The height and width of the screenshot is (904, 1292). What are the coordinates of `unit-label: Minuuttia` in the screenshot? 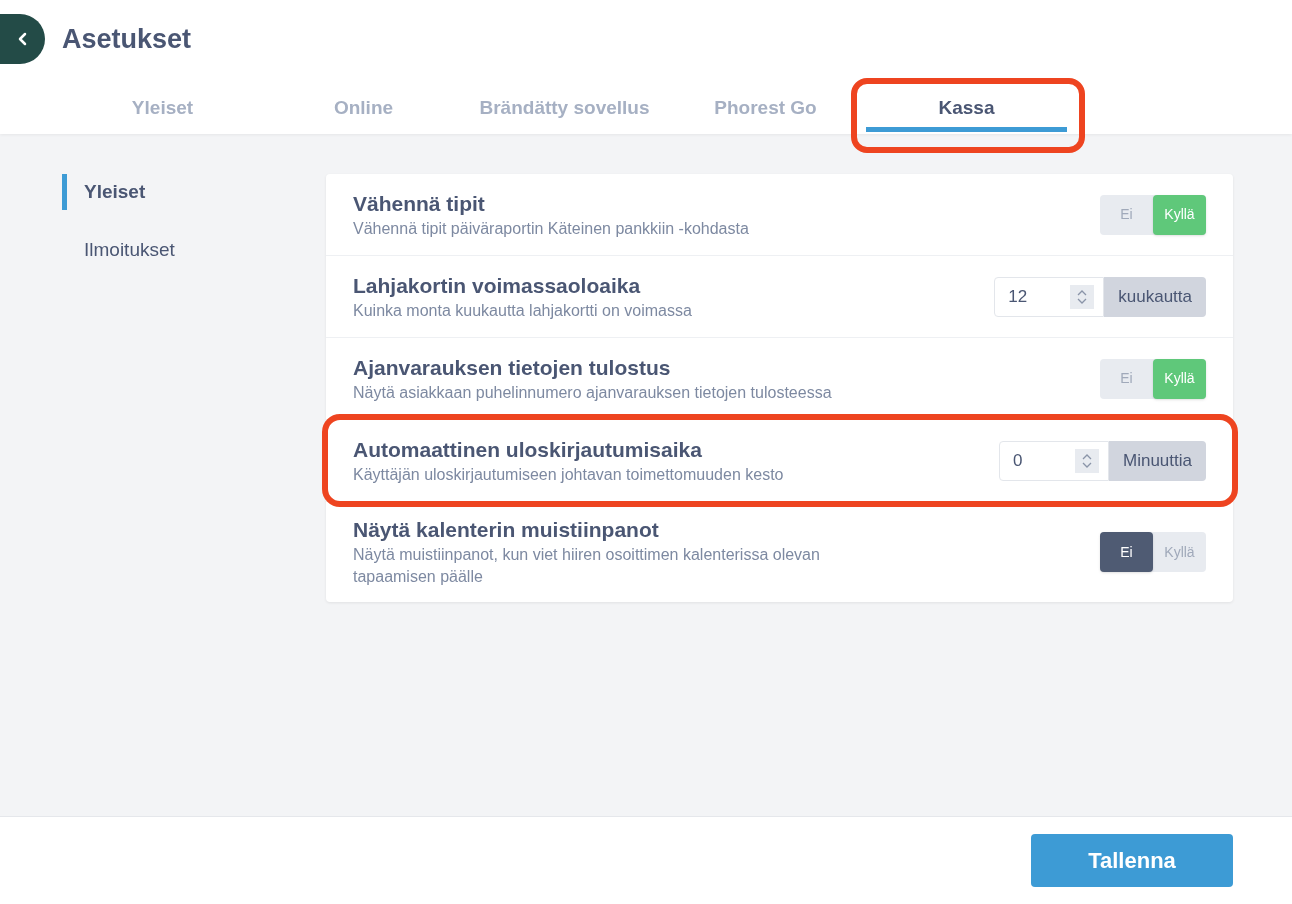 It's located at (1157, 460).